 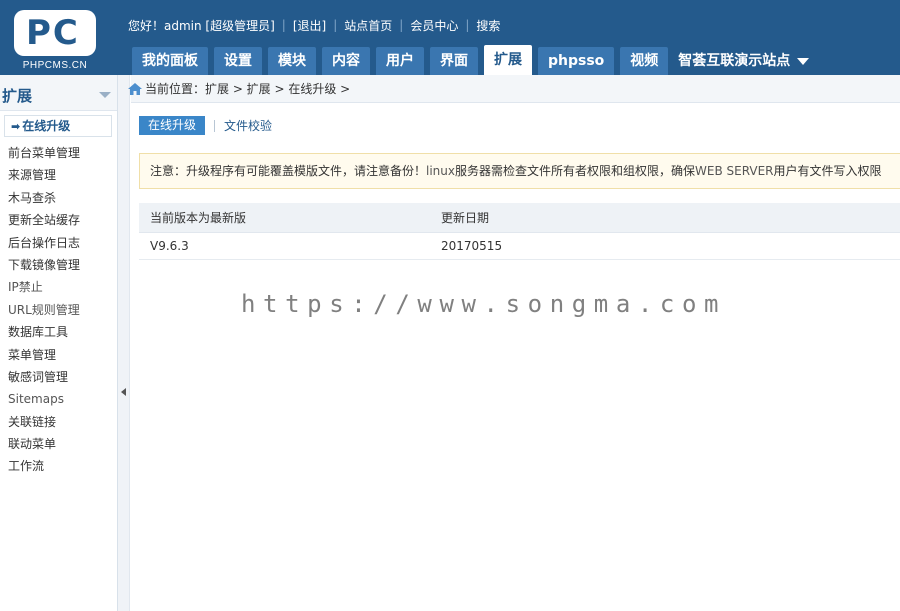 I want to click on table-row: V9.6.3 20170515, so click(x=519, y=246).